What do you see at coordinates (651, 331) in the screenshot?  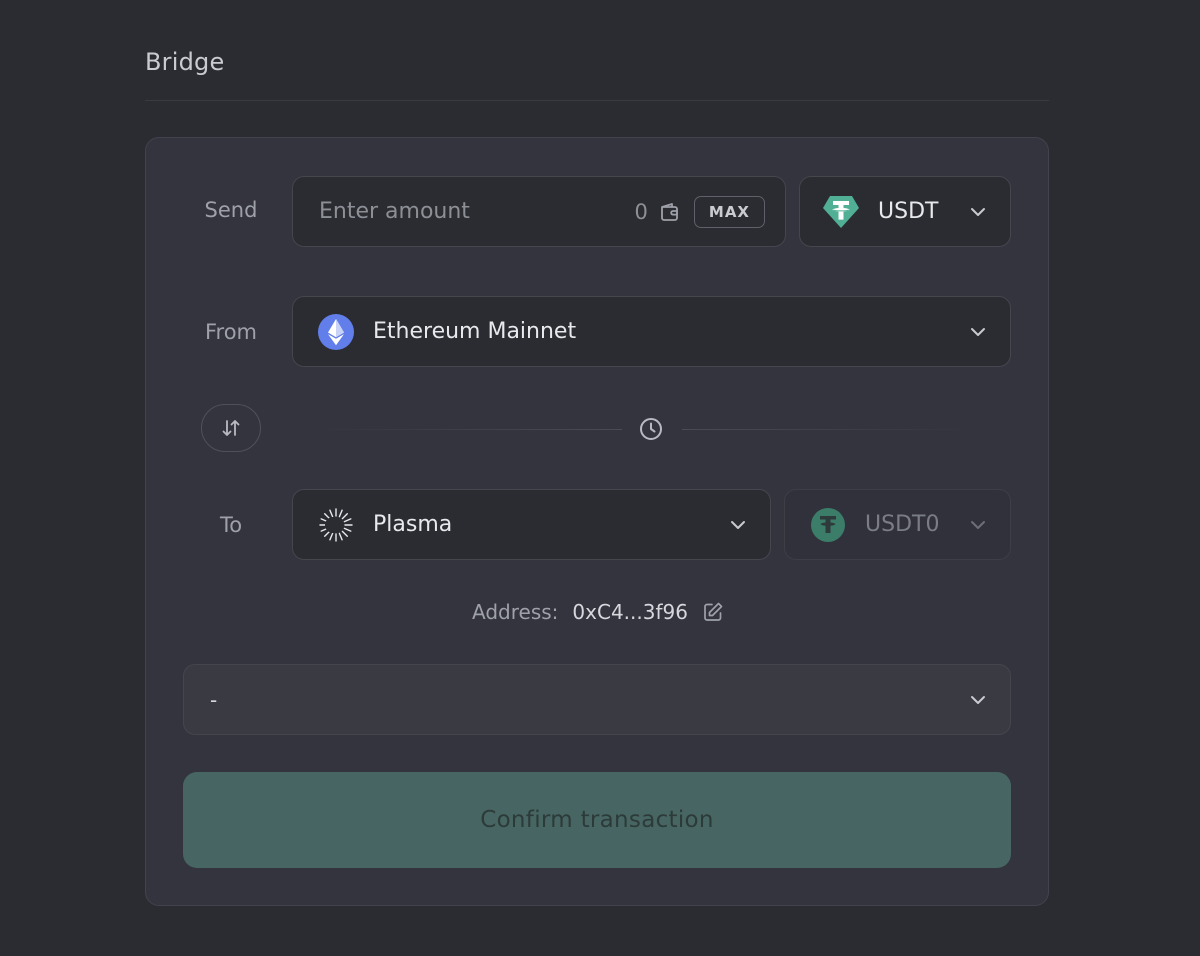 I see `from-chain-select: Ethereum Mainnet` at bounding box center [651, 331].